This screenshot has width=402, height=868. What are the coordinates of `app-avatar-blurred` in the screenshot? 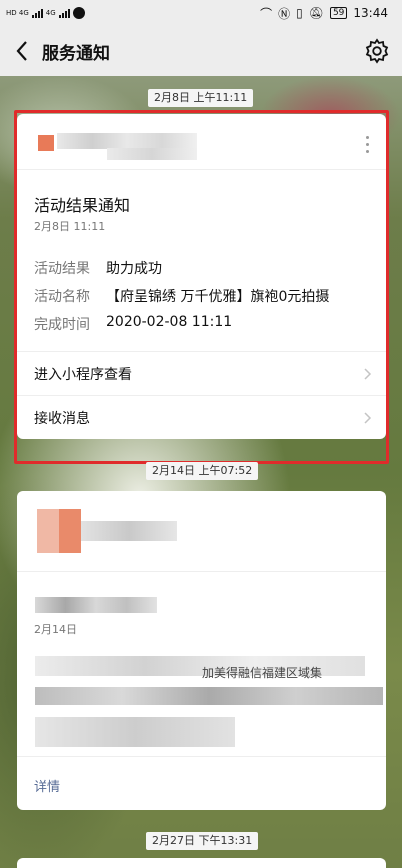 It's located at (59, 531).